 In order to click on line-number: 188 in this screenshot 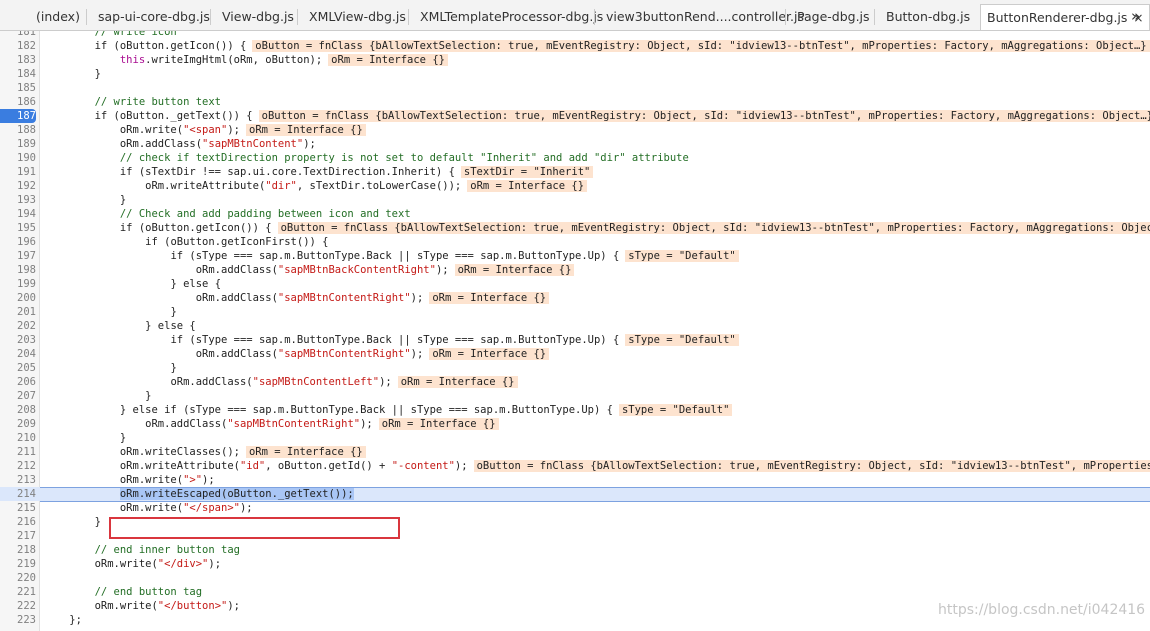, I will do `click(18, 130)`.